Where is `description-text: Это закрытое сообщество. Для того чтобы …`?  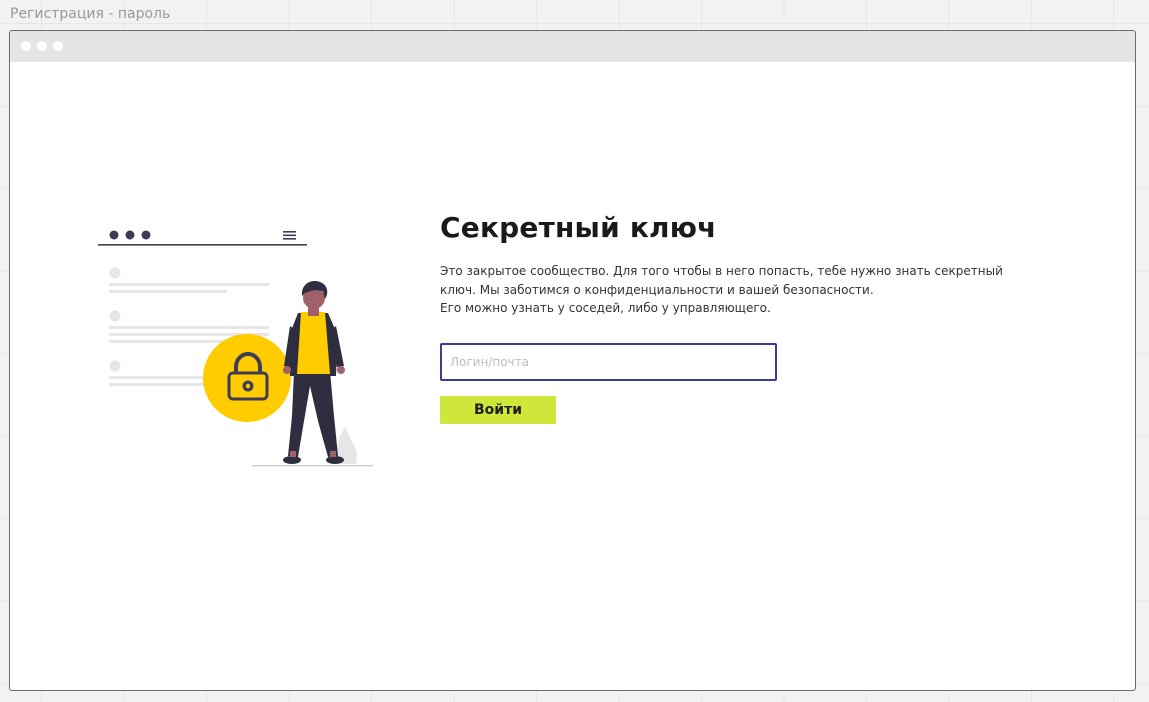 description-text: Это закрытое сообщество. Для того чтобы … is located at coordinates (740, 290).